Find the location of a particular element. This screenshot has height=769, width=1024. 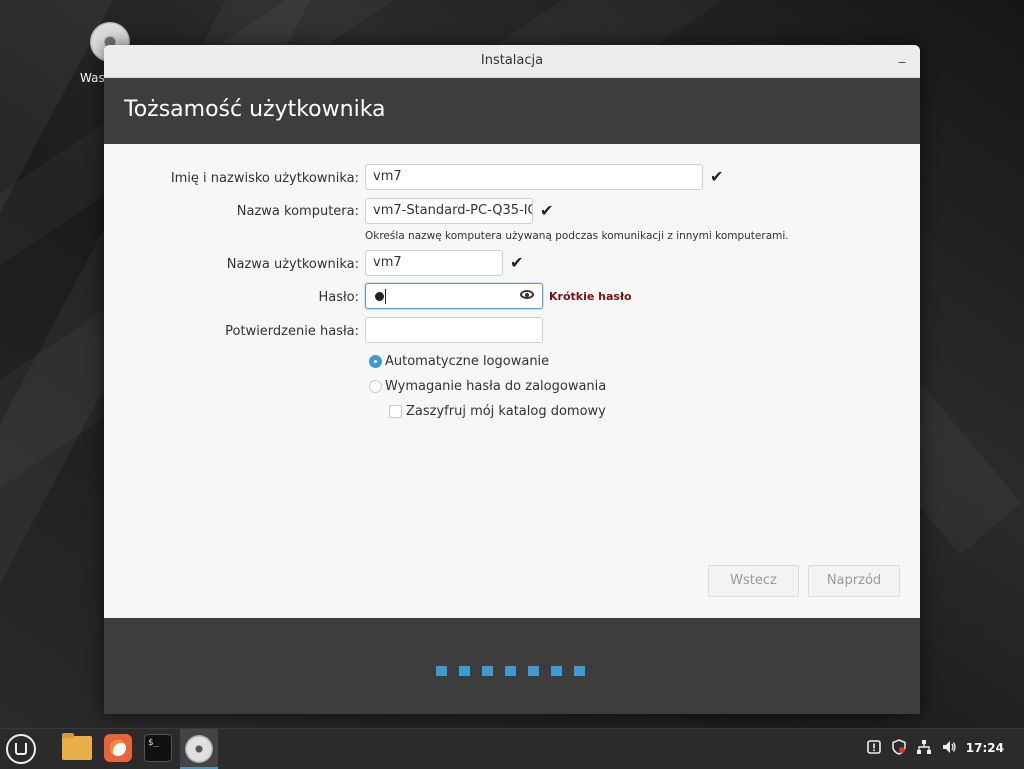

mint-menu-icon is located at coordinates (21, 749).